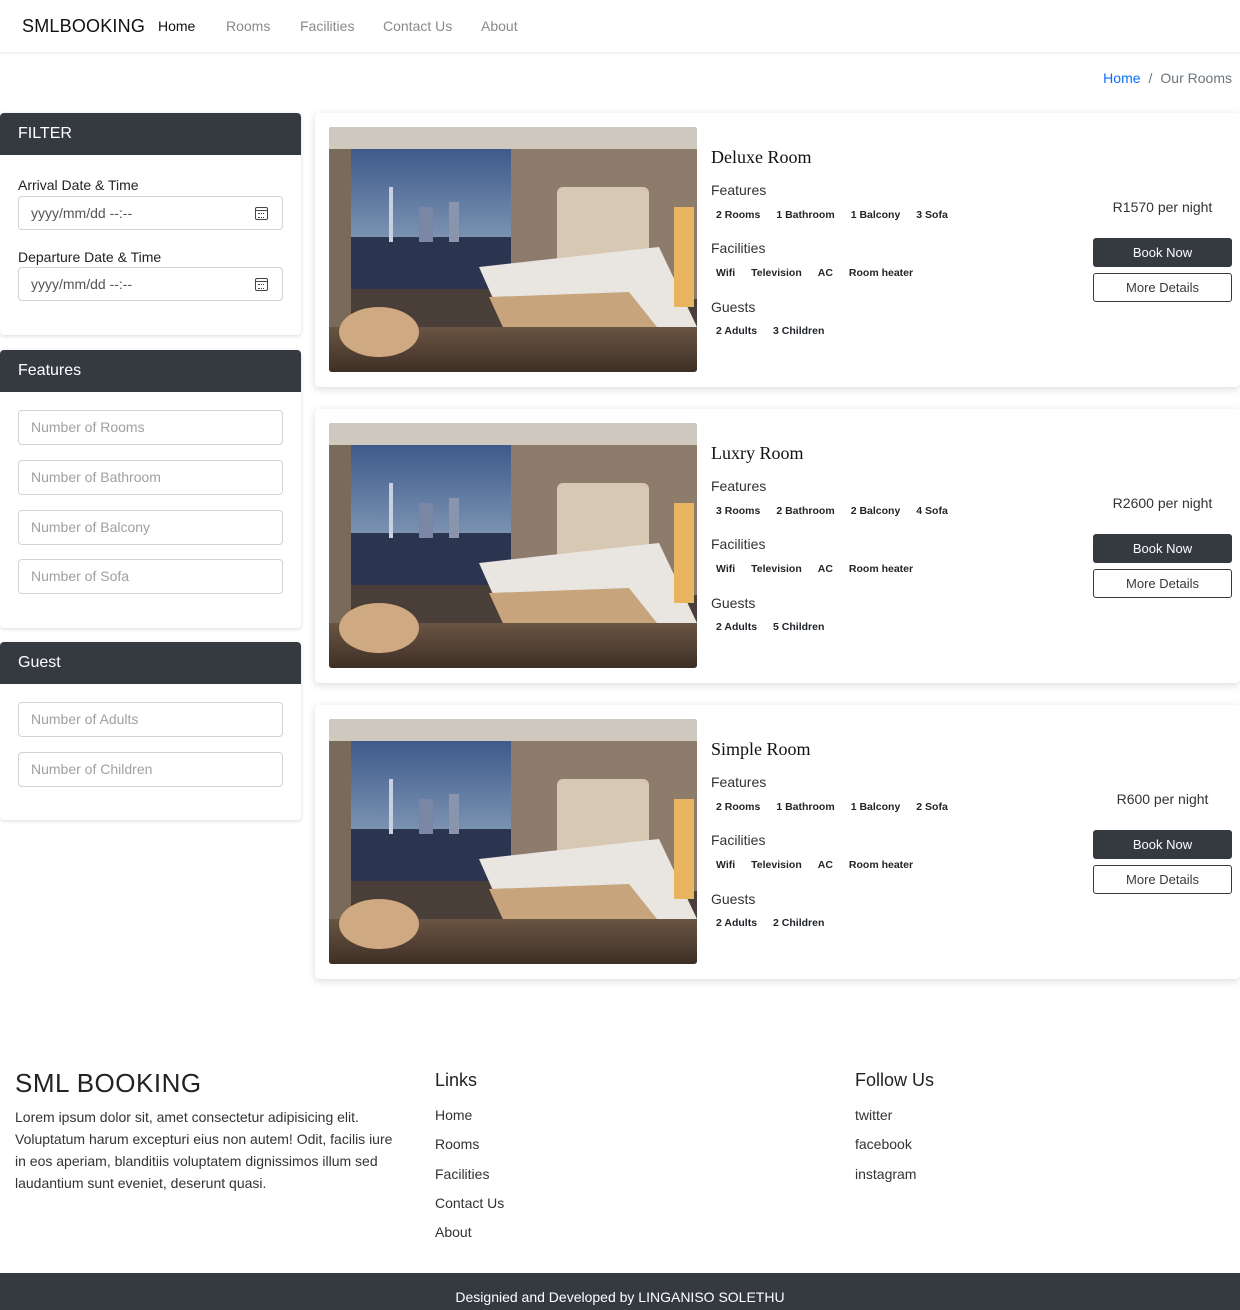 The image size is (1240, 1310). I want to click on footer-follow-heading: Follow Us, so click(895, 1080).